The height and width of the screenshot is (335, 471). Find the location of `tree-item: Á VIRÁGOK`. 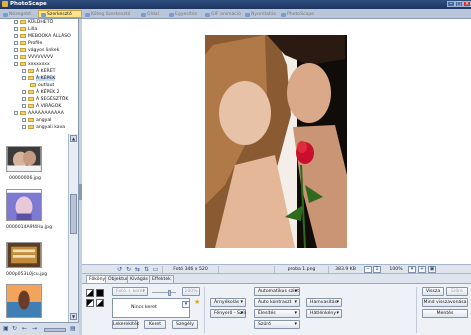

tree-item: Á VIRÁGOK is located at coordinates (41, 106).